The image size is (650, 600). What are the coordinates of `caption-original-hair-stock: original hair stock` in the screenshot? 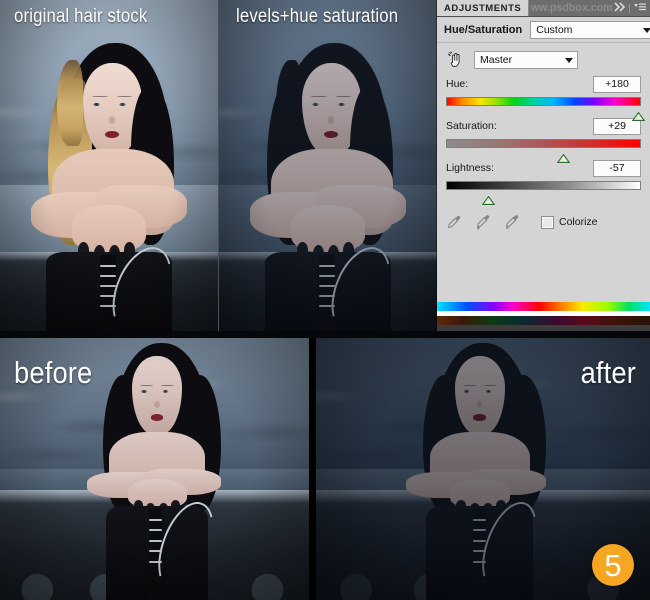 It's located at (81, 16).